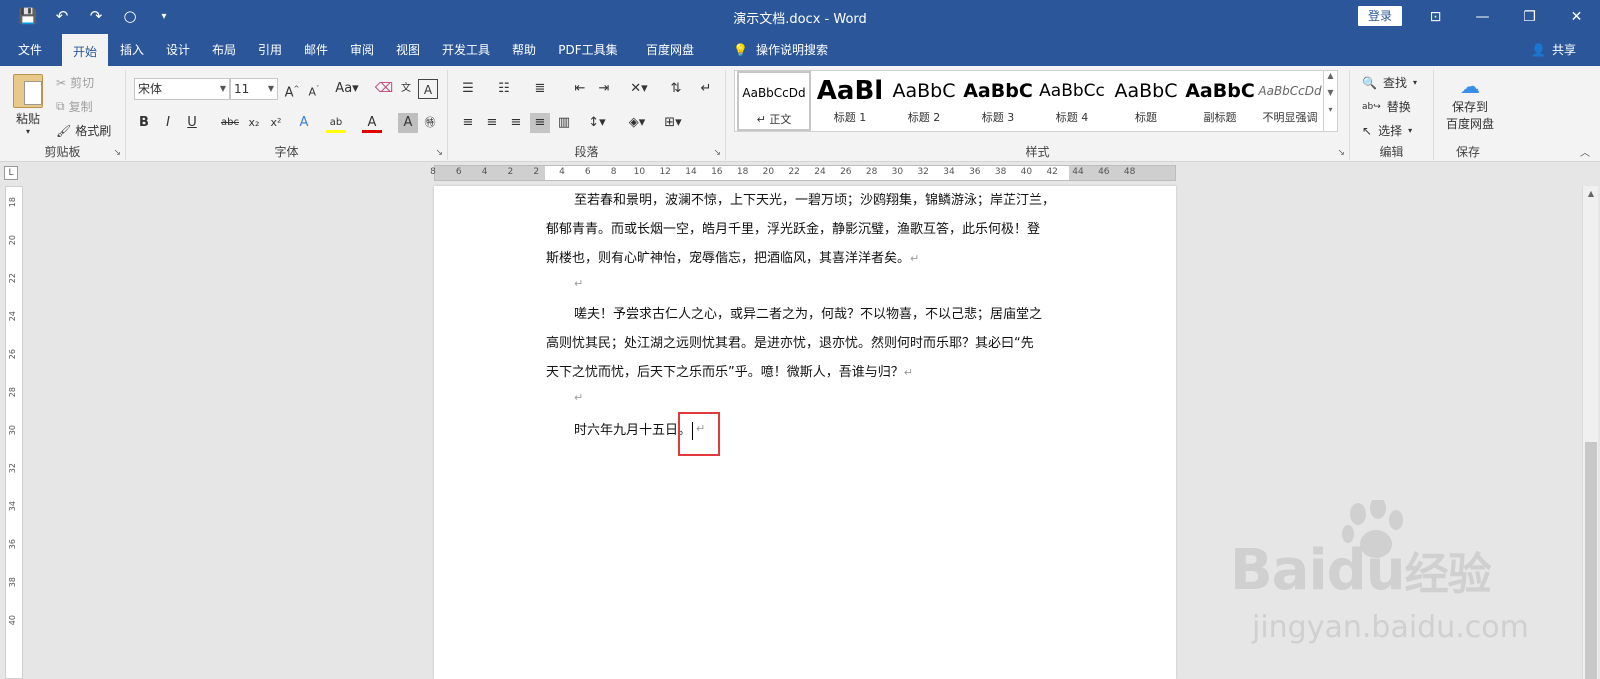 The width and height of the screenshot is (1600, 679). I want to click on style-heading-1: AaBl 标题 1, so click(850, 101).